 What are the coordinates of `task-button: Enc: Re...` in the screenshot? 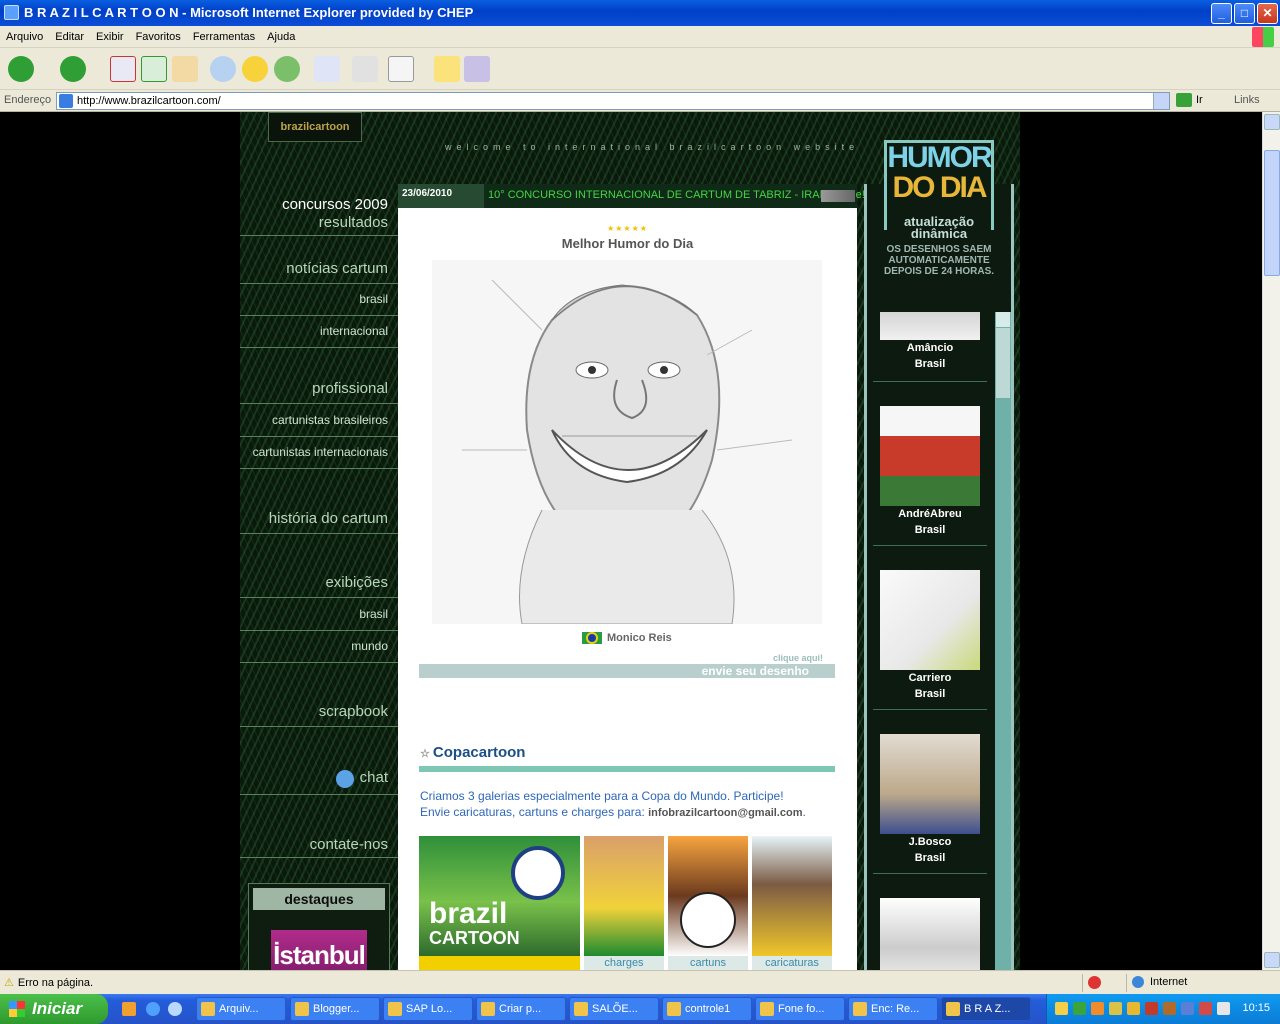 It's located at (893, 1009).